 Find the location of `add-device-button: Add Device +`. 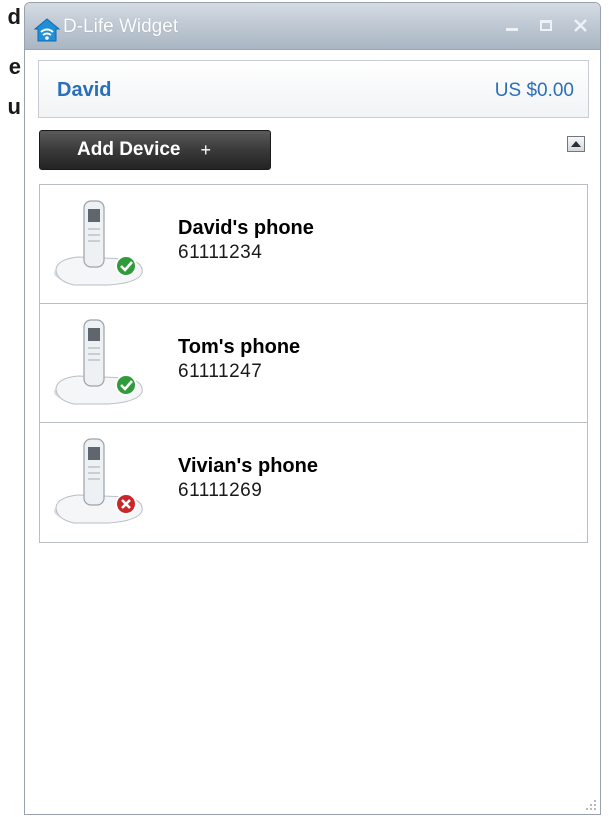

add-device-button: Add Device + is located at coordinates (155, 150).